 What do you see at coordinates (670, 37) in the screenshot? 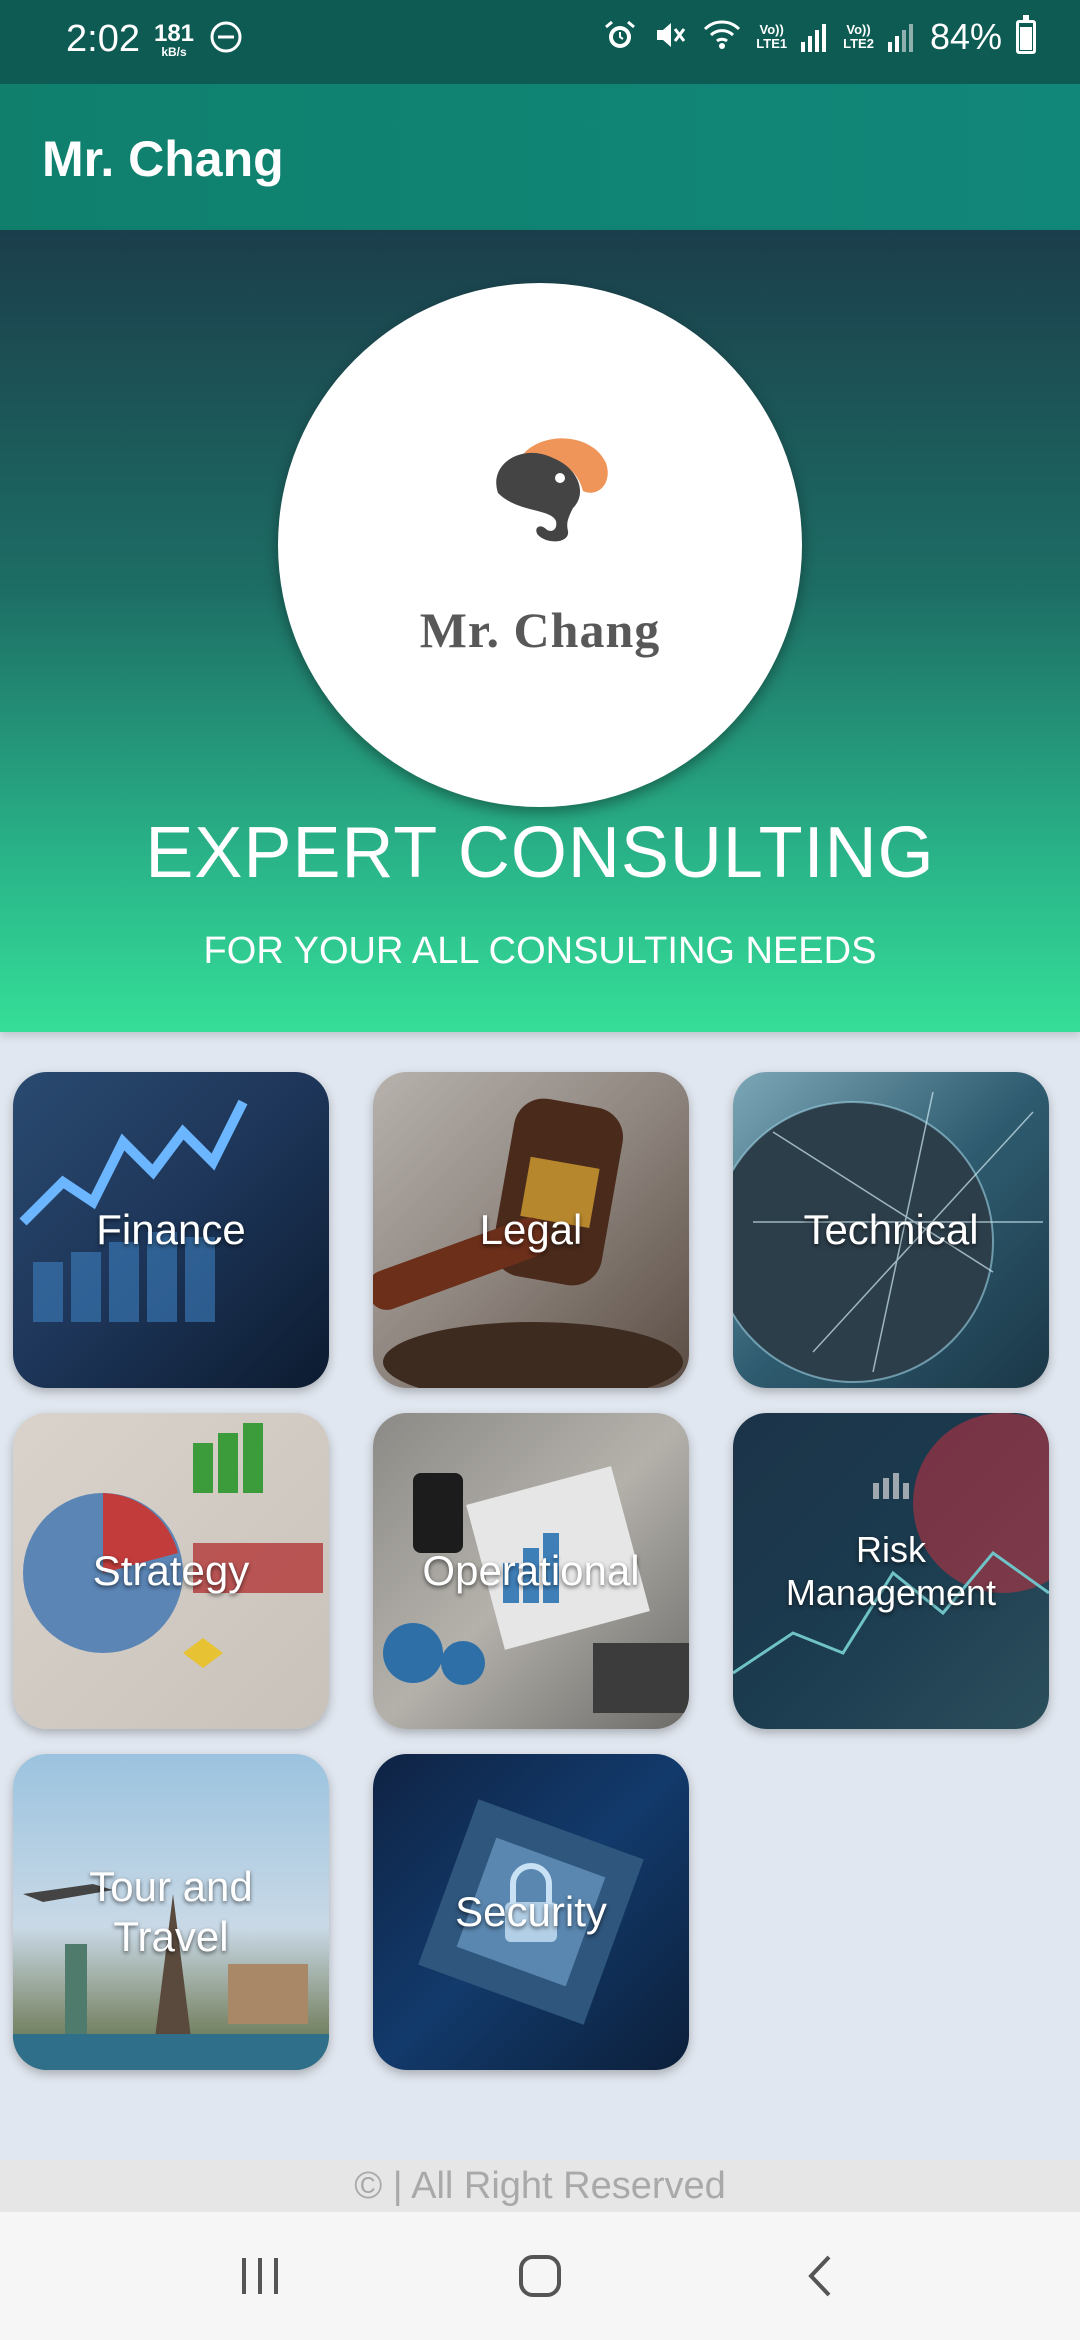
I see `mute-icon` at bounding box center [670, 37].